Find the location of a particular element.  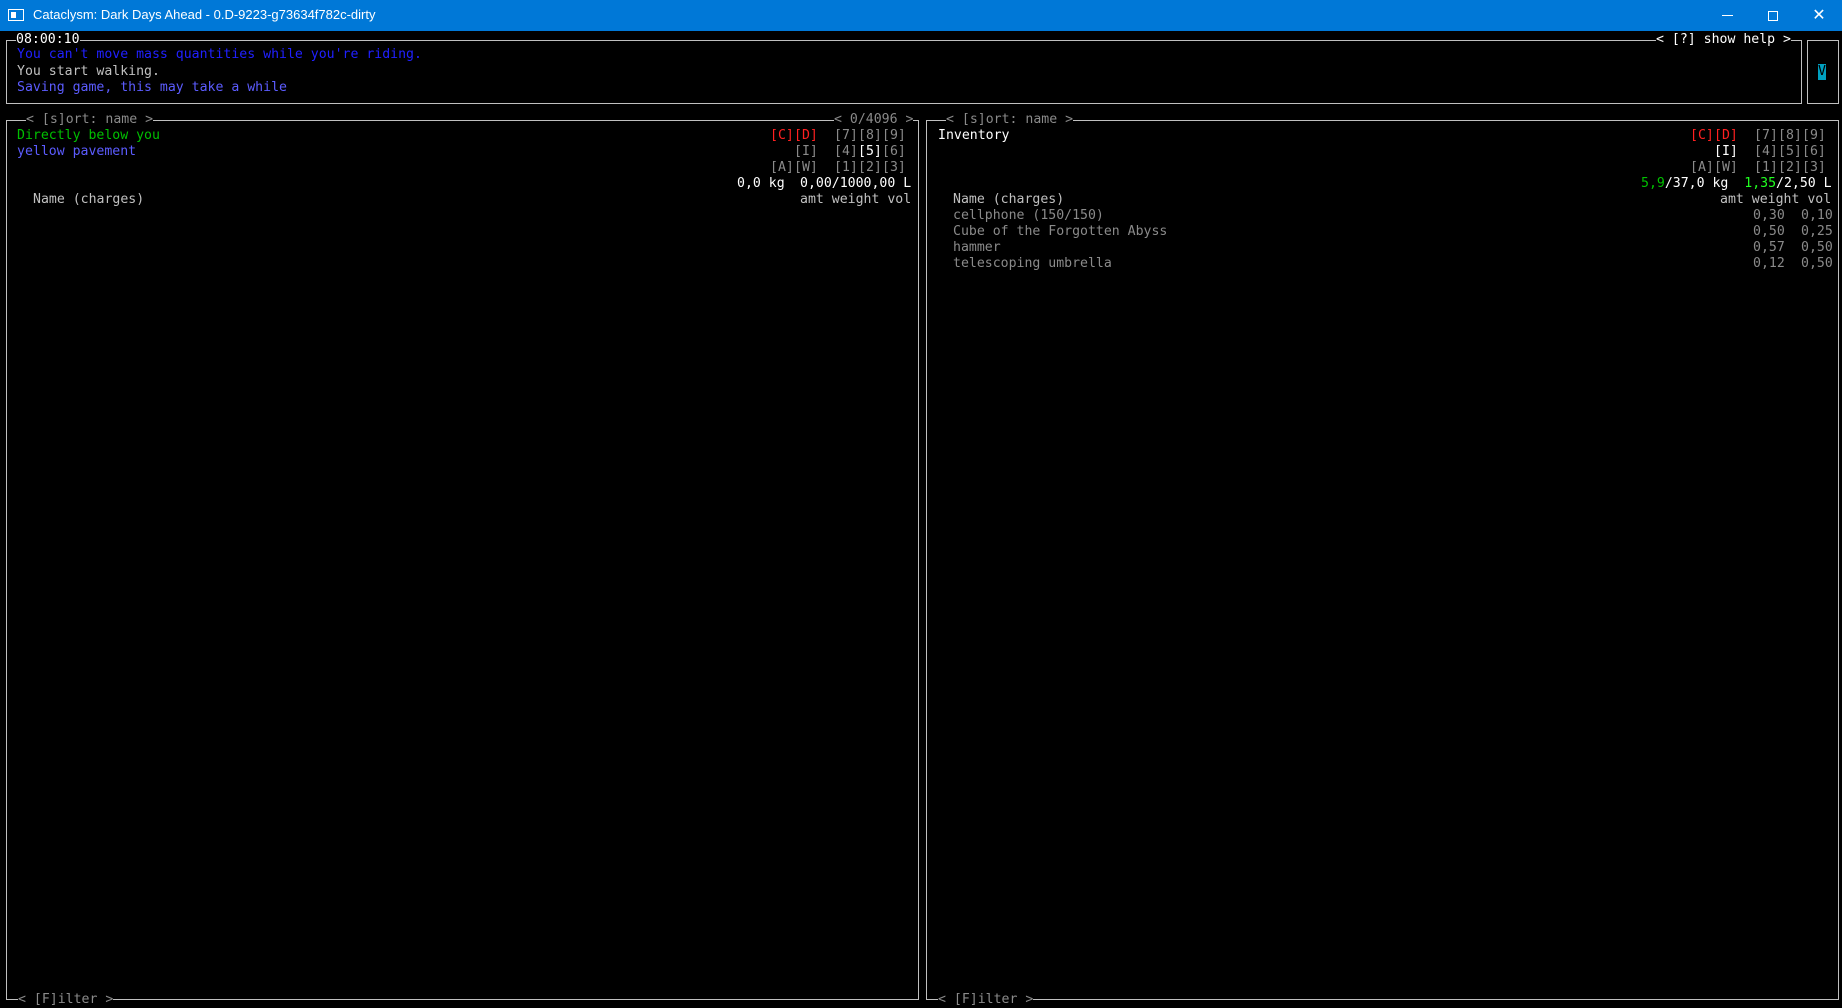

left-key-6: [6] is located at coordinates (894, 152).